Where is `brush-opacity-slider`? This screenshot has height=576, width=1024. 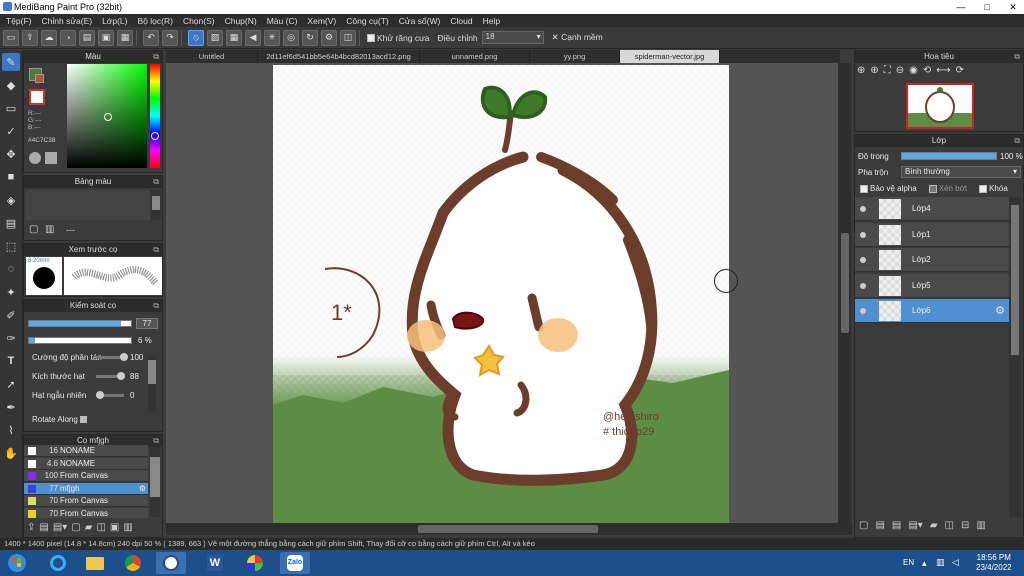
brush-opacity-slider is located at coordinates (80, 340).